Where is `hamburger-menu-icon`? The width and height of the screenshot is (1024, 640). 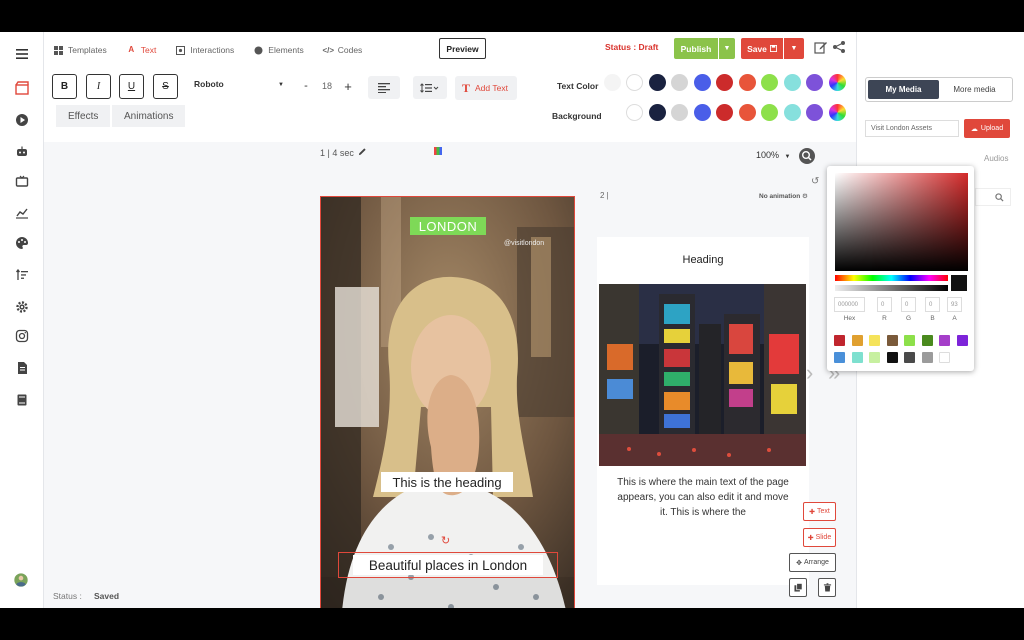
hamburger-menu-icon is located at coordinates (22, 54).